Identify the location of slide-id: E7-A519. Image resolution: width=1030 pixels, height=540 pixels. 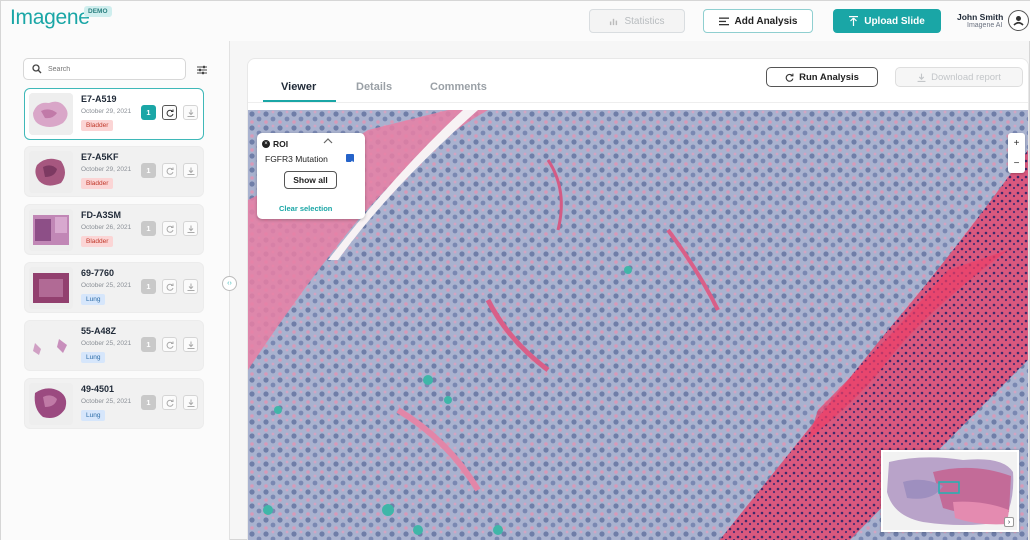
(99, 99).